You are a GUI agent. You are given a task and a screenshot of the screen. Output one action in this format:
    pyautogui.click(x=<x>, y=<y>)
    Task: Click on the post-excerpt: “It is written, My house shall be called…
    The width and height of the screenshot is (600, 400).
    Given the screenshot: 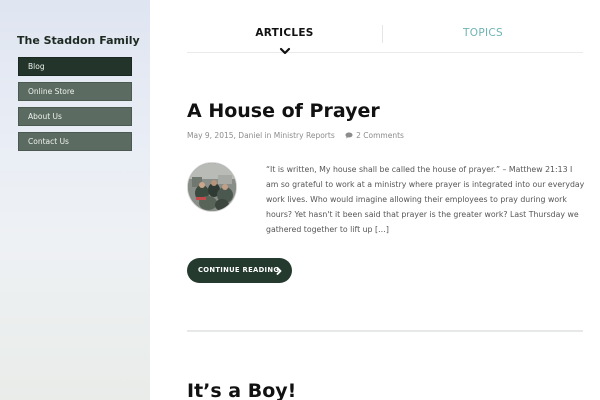 What is the action you would take?
    pyautogui.click(x=425, y=199)
    